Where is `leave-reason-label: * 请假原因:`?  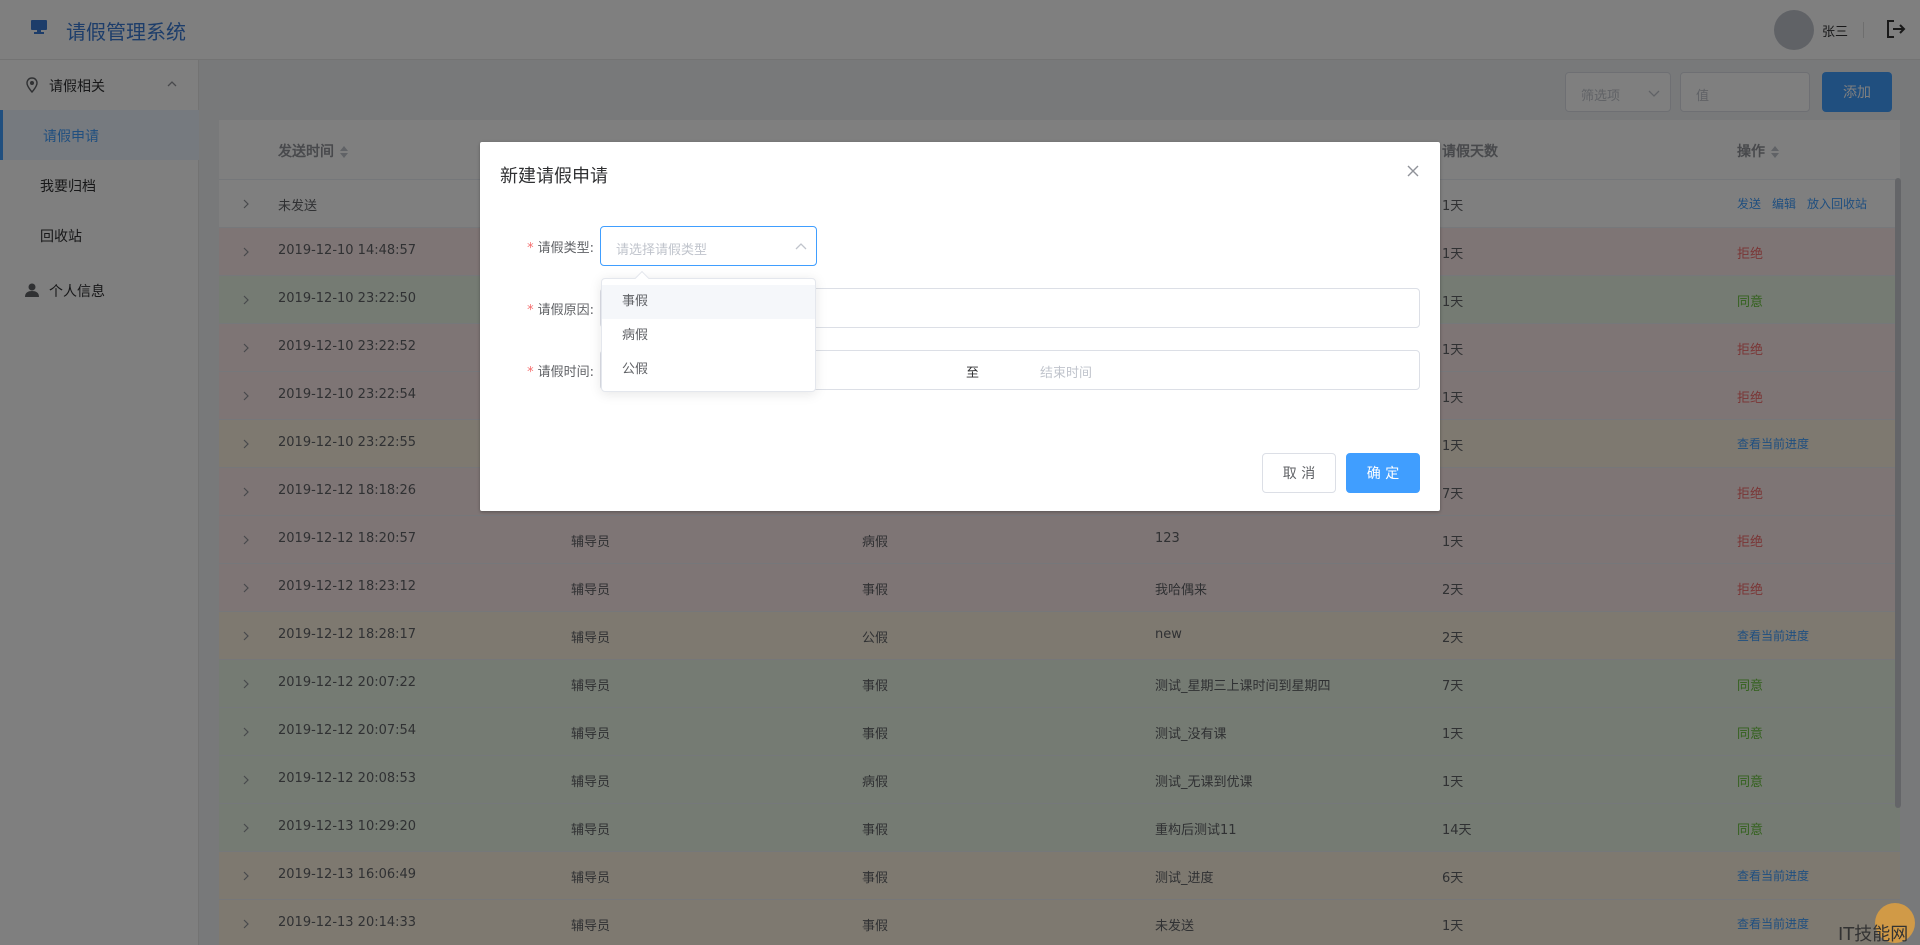 leave-reason-label: * 请假原因: is located at coordinates (560, 310).